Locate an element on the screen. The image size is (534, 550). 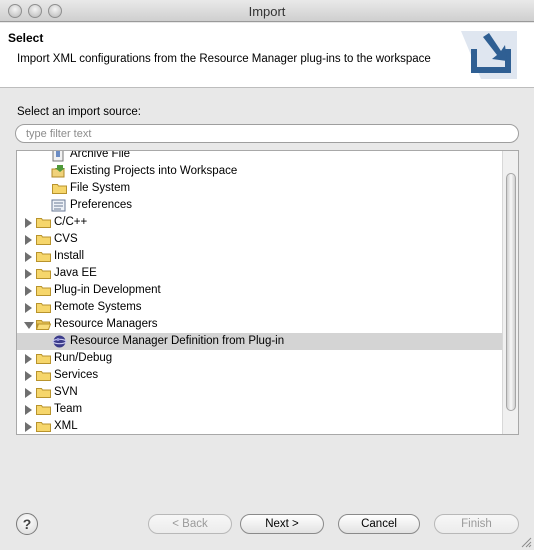
archive-file-icon is located at coordinates (58, 156).